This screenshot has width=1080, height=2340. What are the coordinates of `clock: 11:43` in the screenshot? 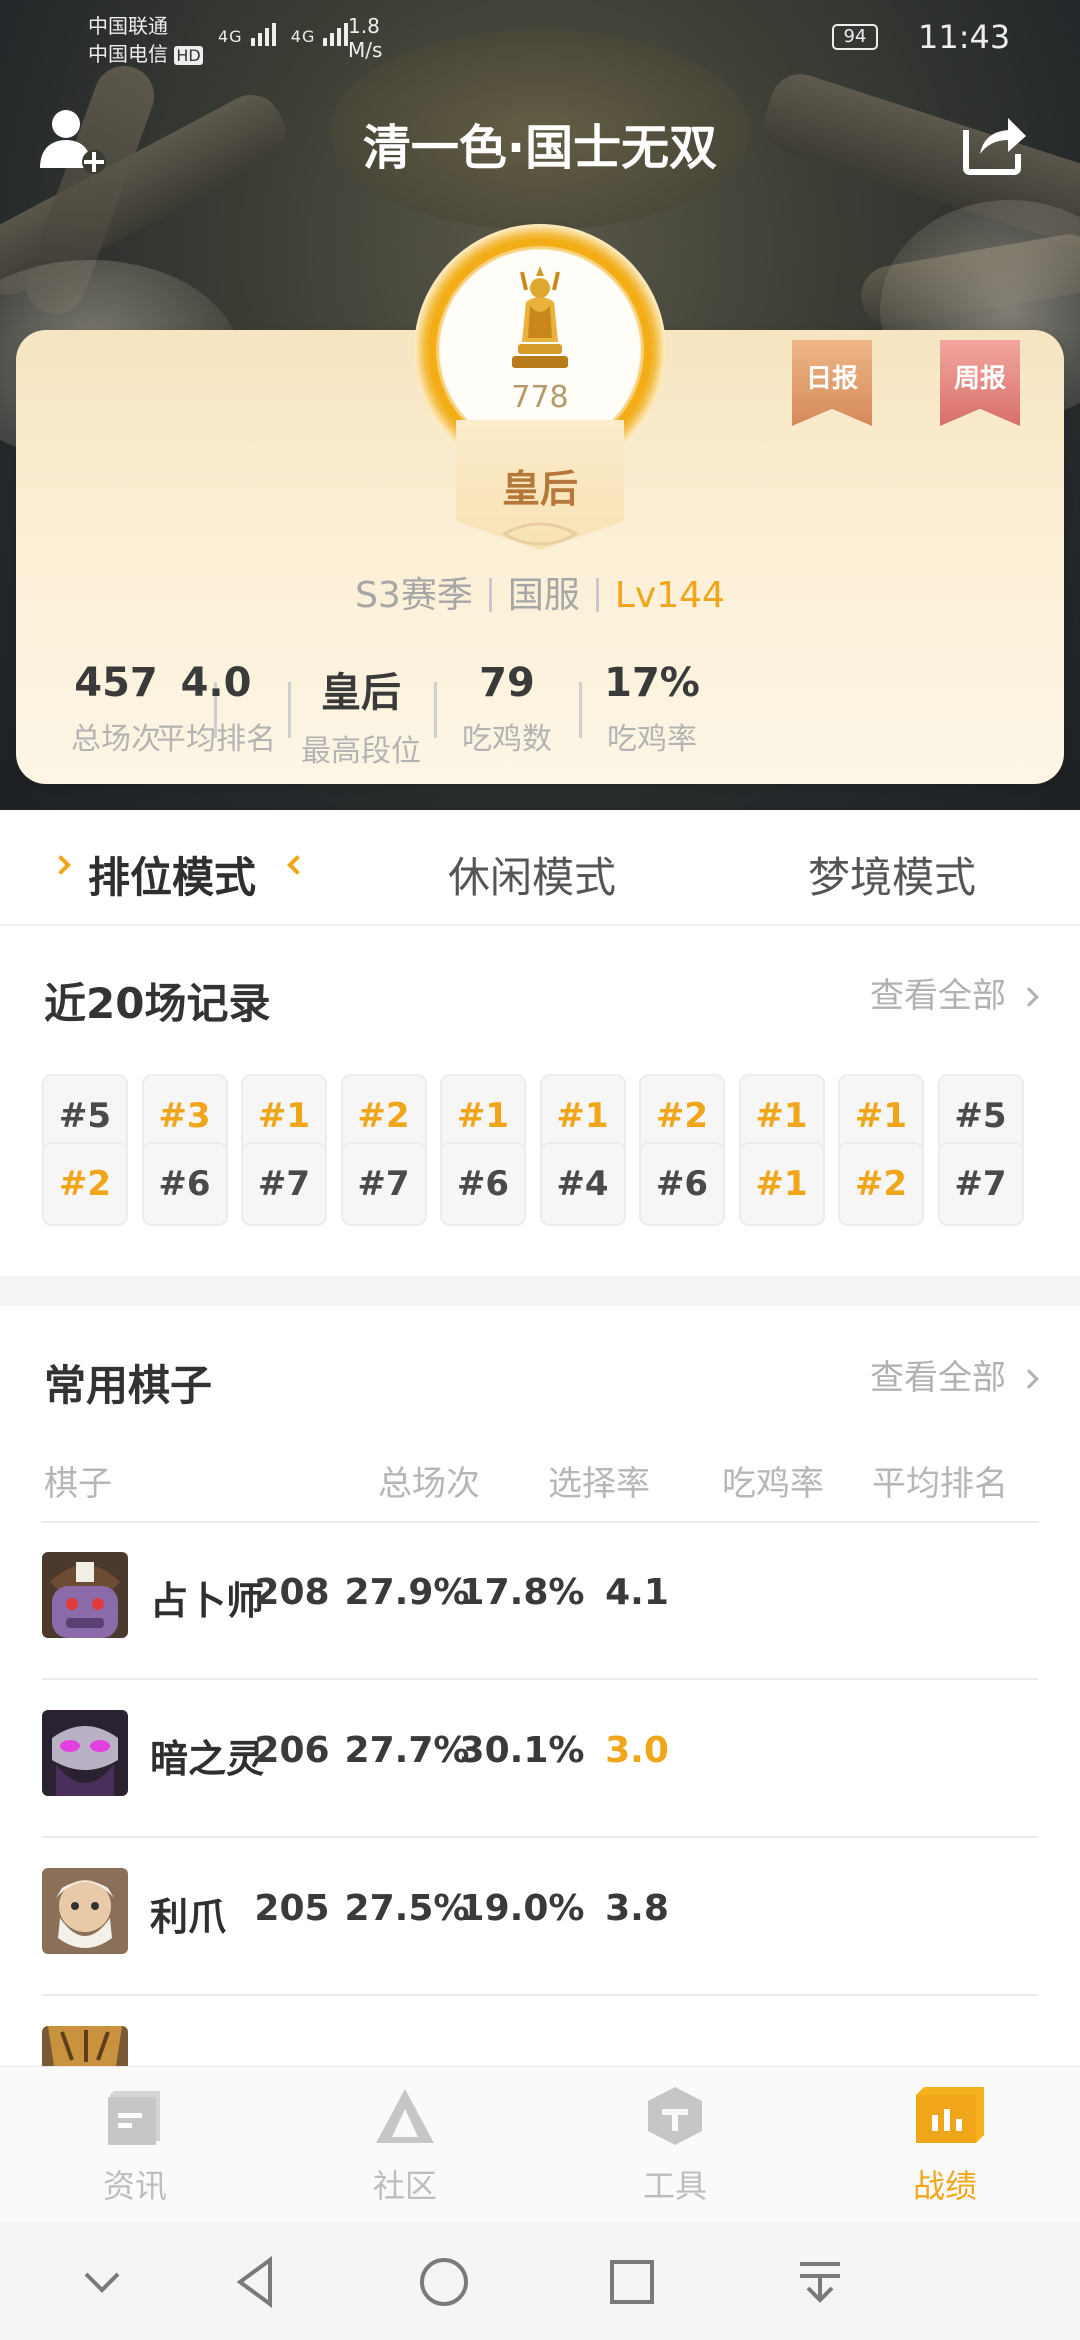 It's located at (964, 37).